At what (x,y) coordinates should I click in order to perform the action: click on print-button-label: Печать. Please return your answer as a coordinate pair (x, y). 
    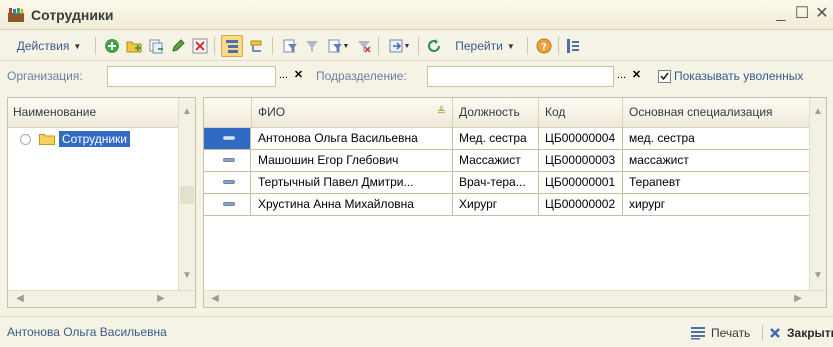
    Looking at the image, I should click on (731, 333).